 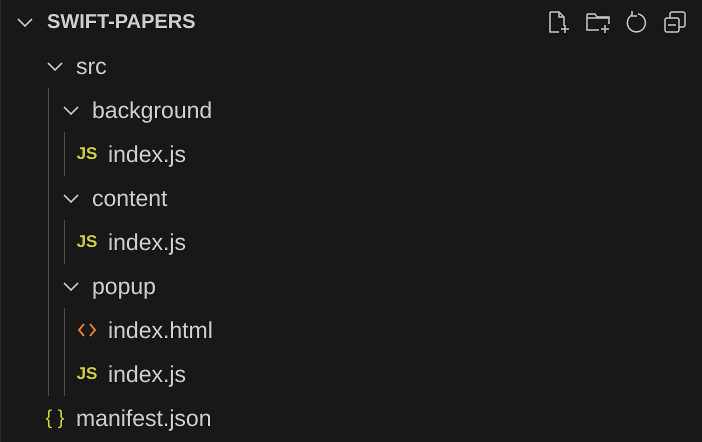 I want to click on collapse-all-icon, so click(x=675, y=22).